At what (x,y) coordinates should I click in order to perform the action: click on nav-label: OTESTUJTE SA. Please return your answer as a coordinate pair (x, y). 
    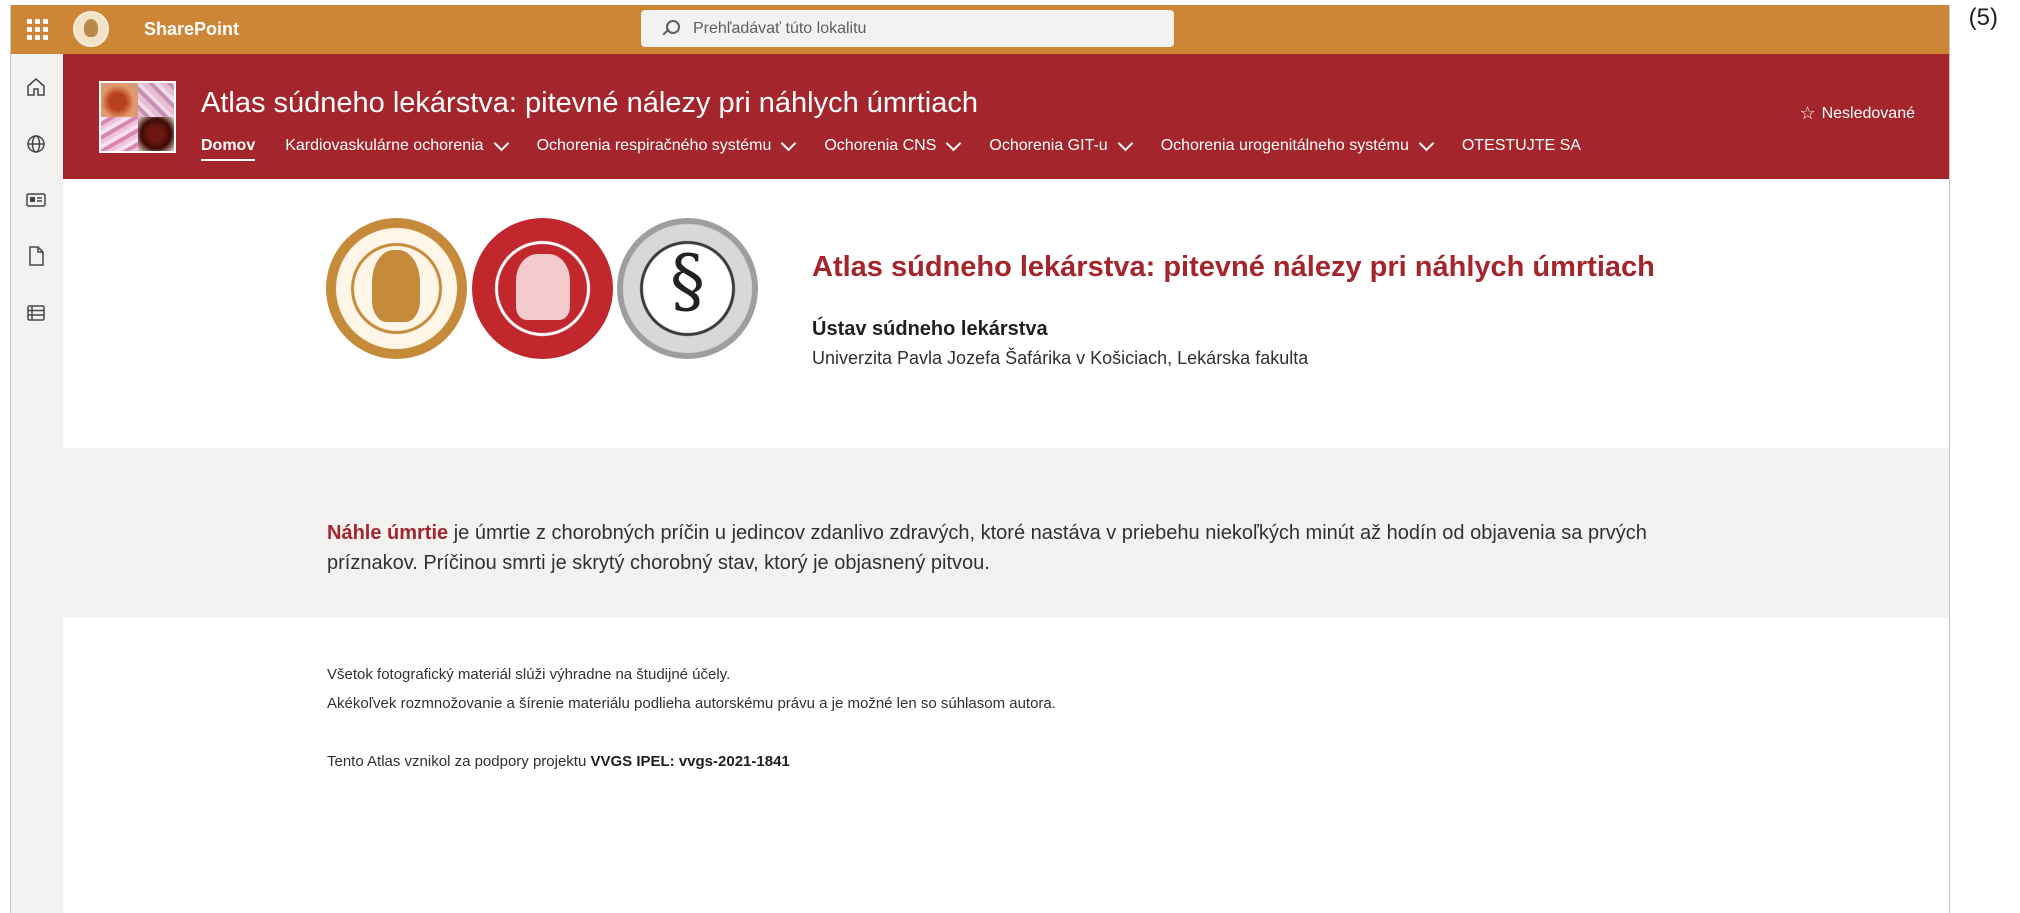
    Looking at the image, I should click on (1521, 145).